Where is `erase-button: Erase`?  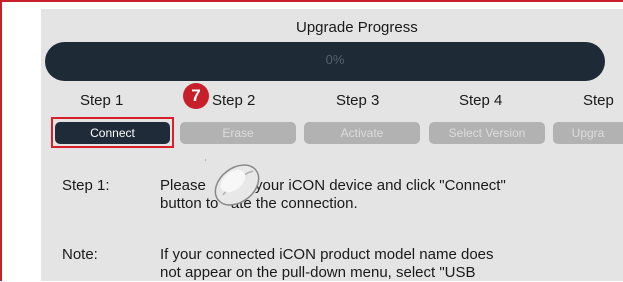 erase-button: Erase is located at coordinates (238, 133).